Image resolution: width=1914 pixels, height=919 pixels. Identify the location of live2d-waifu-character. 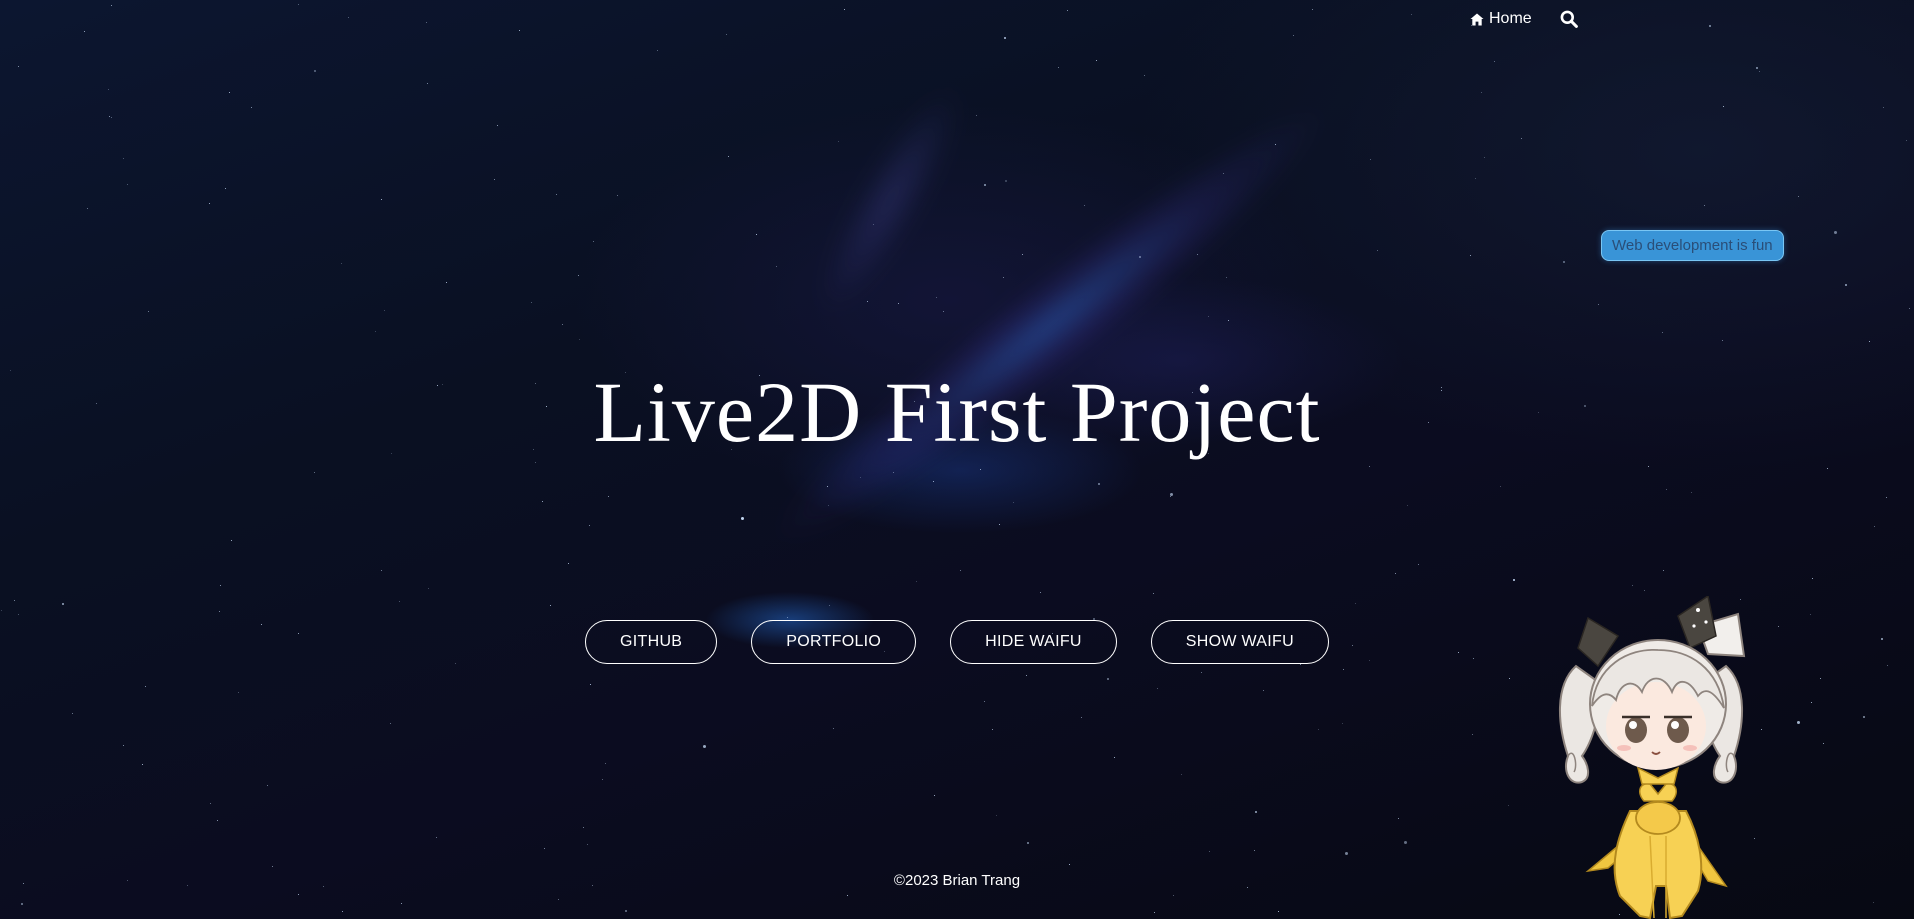
(1658, 756).